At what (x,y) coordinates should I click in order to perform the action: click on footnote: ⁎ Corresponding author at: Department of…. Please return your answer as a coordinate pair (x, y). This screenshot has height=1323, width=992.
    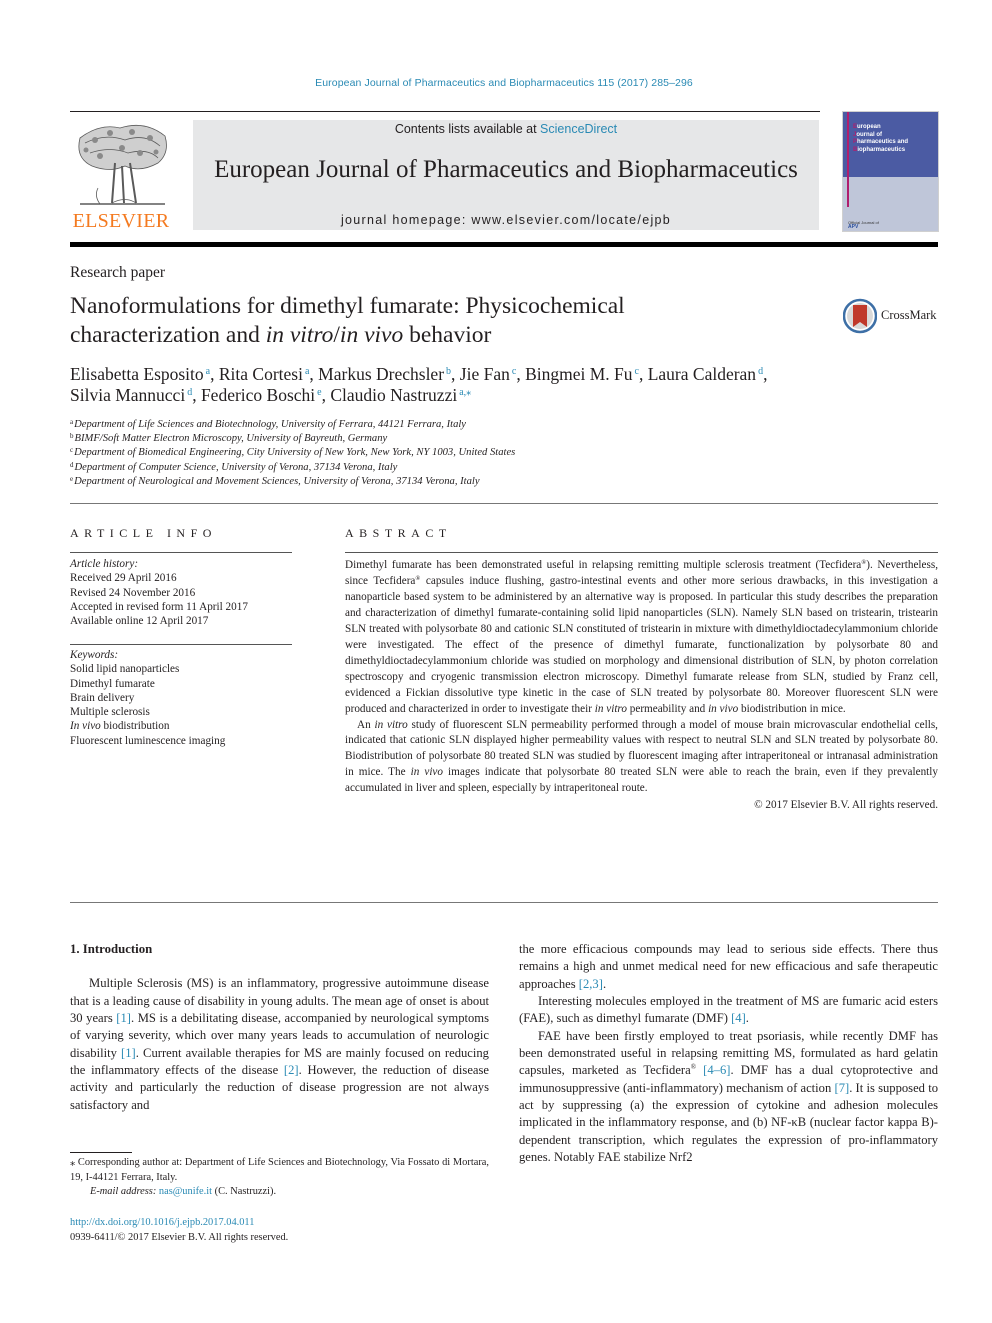
    Looking at the image, I should click on (279, 1178).